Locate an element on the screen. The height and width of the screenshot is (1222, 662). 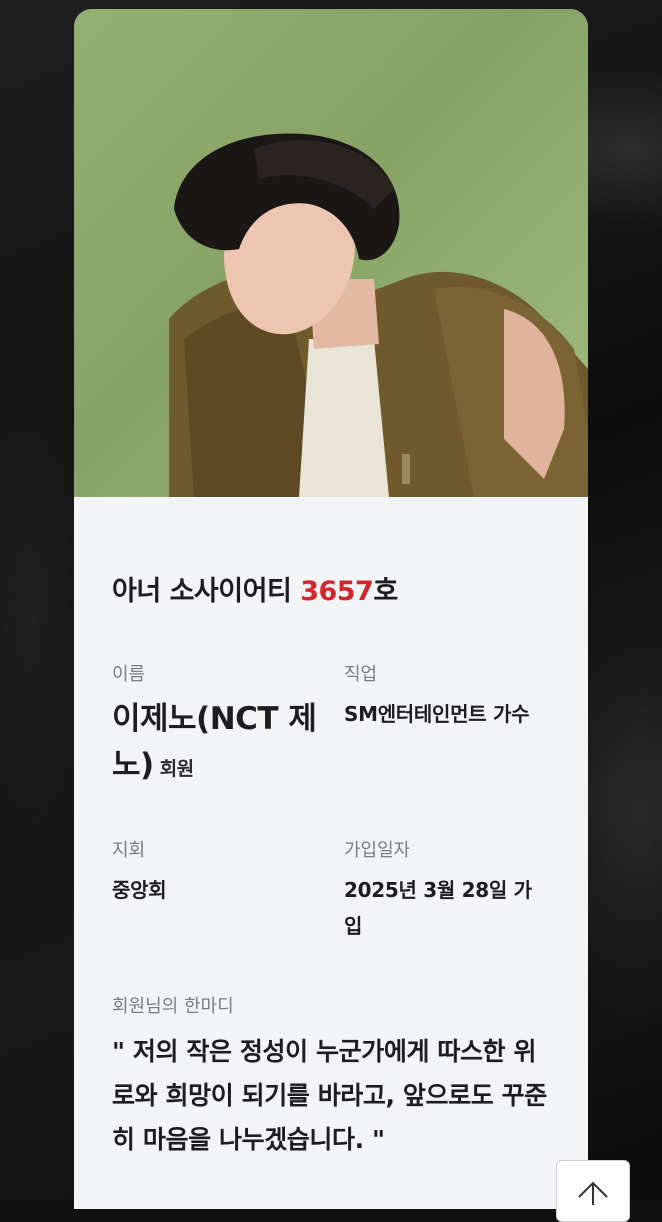
name-value: 이제노(NCT 제노) 회원 is located at coordinates (228, 744).